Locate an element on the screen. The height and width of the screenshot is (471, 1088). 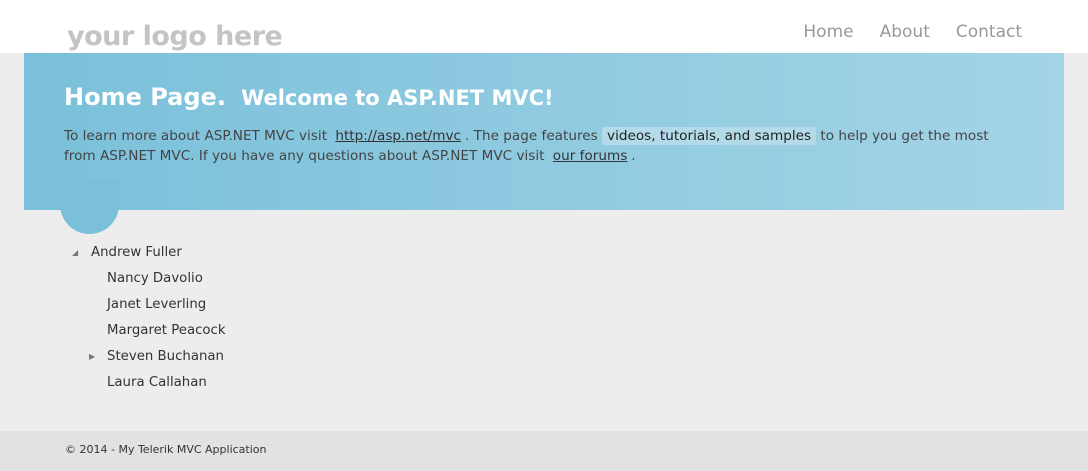
featured-text-4: . is located at coordinates (633, 156).